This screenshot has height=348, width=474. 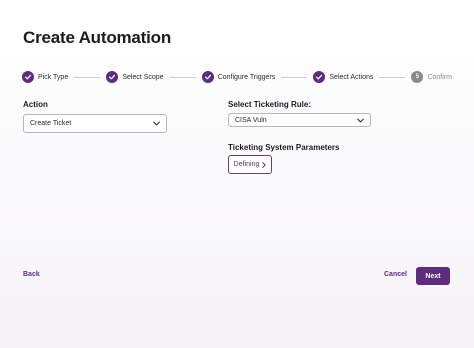 I want to click on cancel-button: Cancel, so click(x=395, y=274).